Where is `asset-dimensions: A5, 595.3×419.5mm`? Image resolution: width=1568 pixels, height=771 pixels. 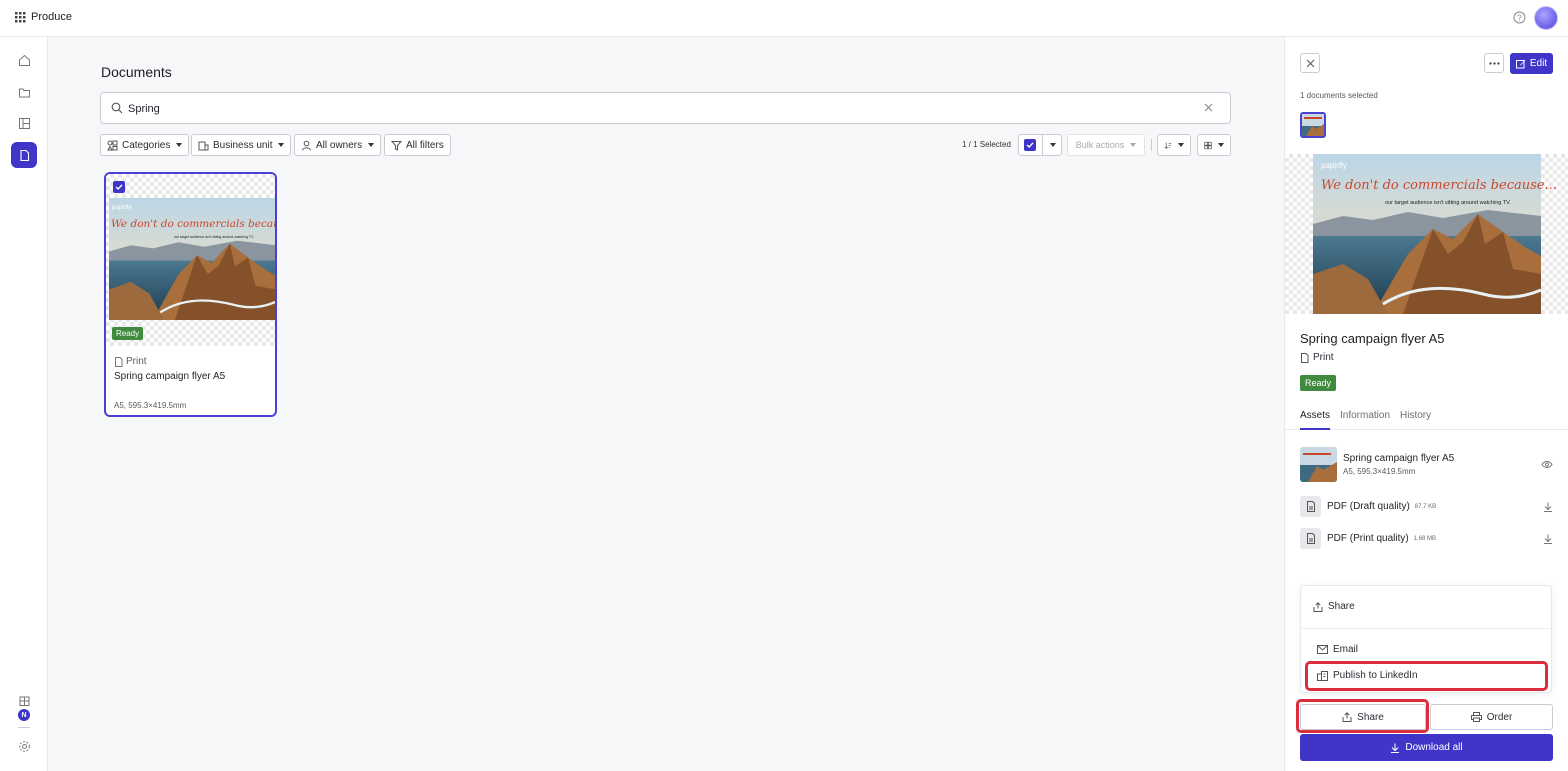 asset-dimensions: A5, 595.3×419.5mm is located at coordinates (1379, 471).